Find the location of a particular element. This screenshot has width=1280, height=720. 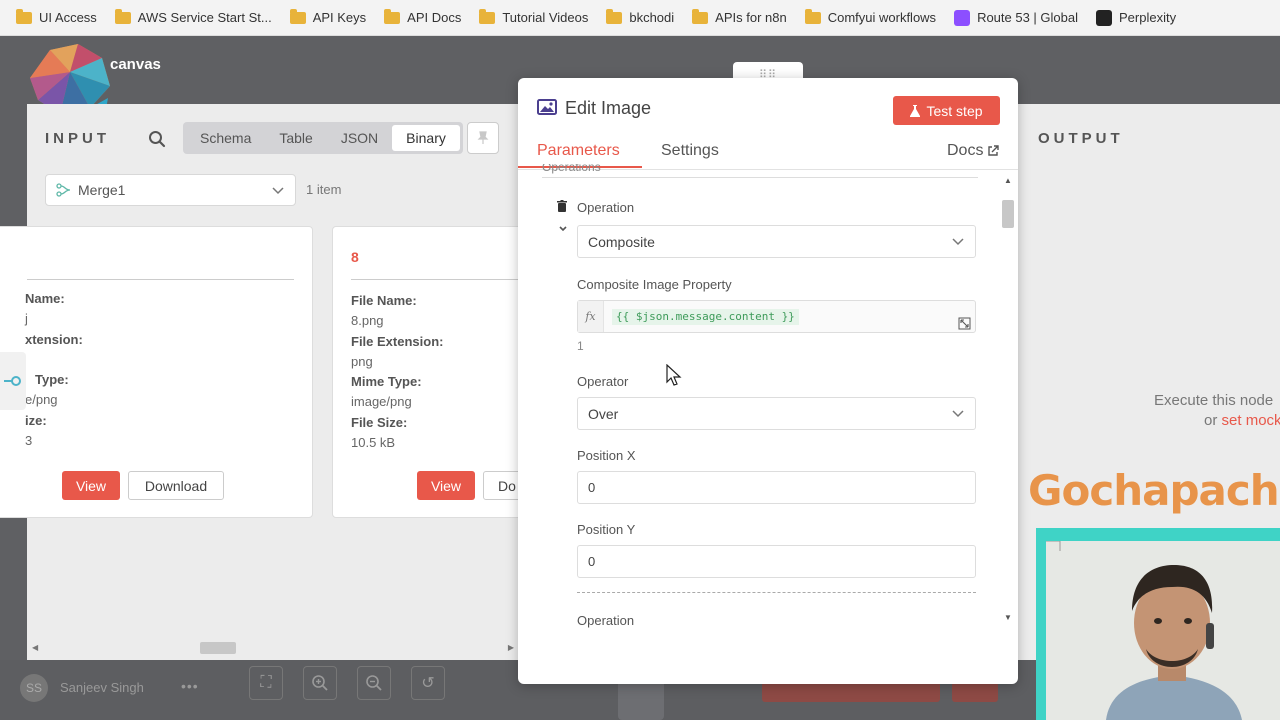

position-y-input: 0 is located at coordinates (776, 561).